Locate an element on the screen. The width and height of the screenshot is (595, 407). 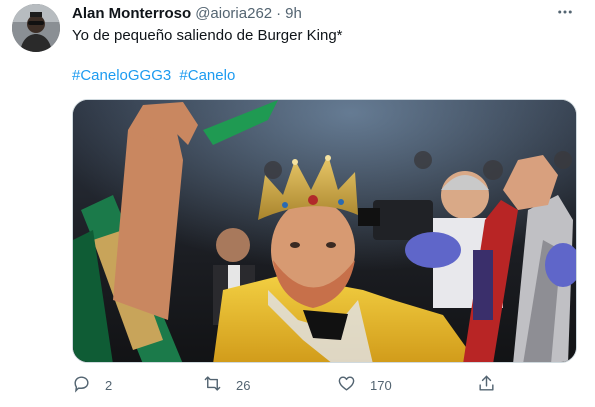
hashtag-canelo-ggg3: #CaneloGGG3 is located at coordinates (121, 75).